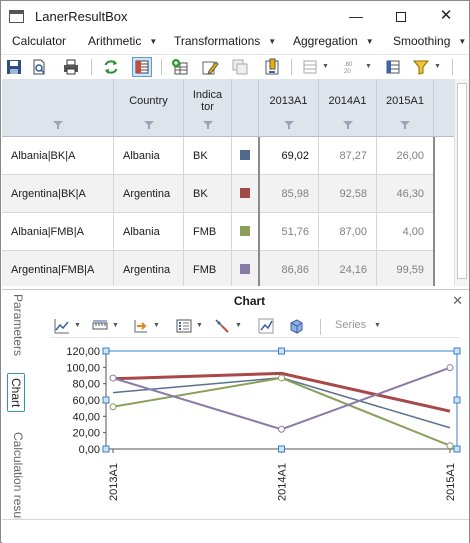  What do you see at coordinates (348, 194) in the screenshot?
I see `value-cell: 92,58` at bounding box center [348, 194].